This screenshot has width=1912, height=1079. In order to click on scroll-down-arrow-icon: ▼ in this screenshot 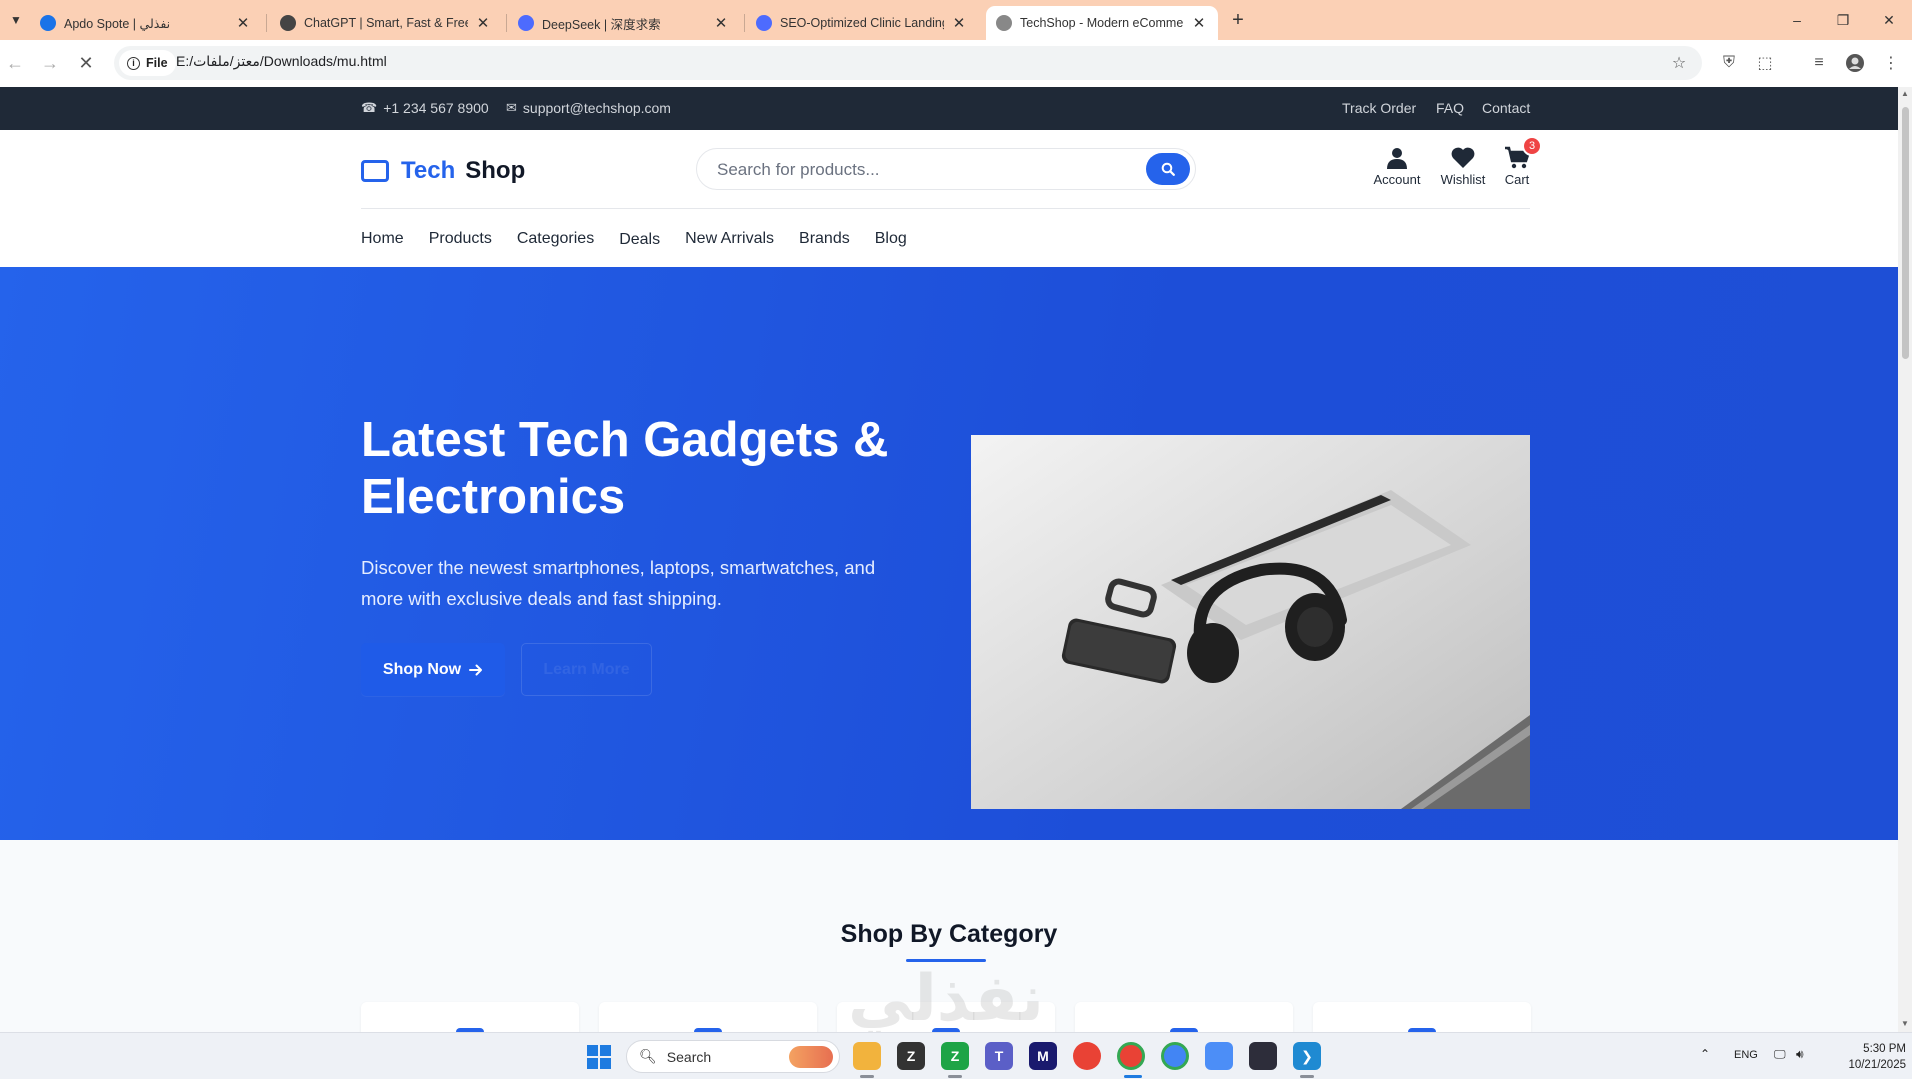, I will do `click(1905, 1023)`.